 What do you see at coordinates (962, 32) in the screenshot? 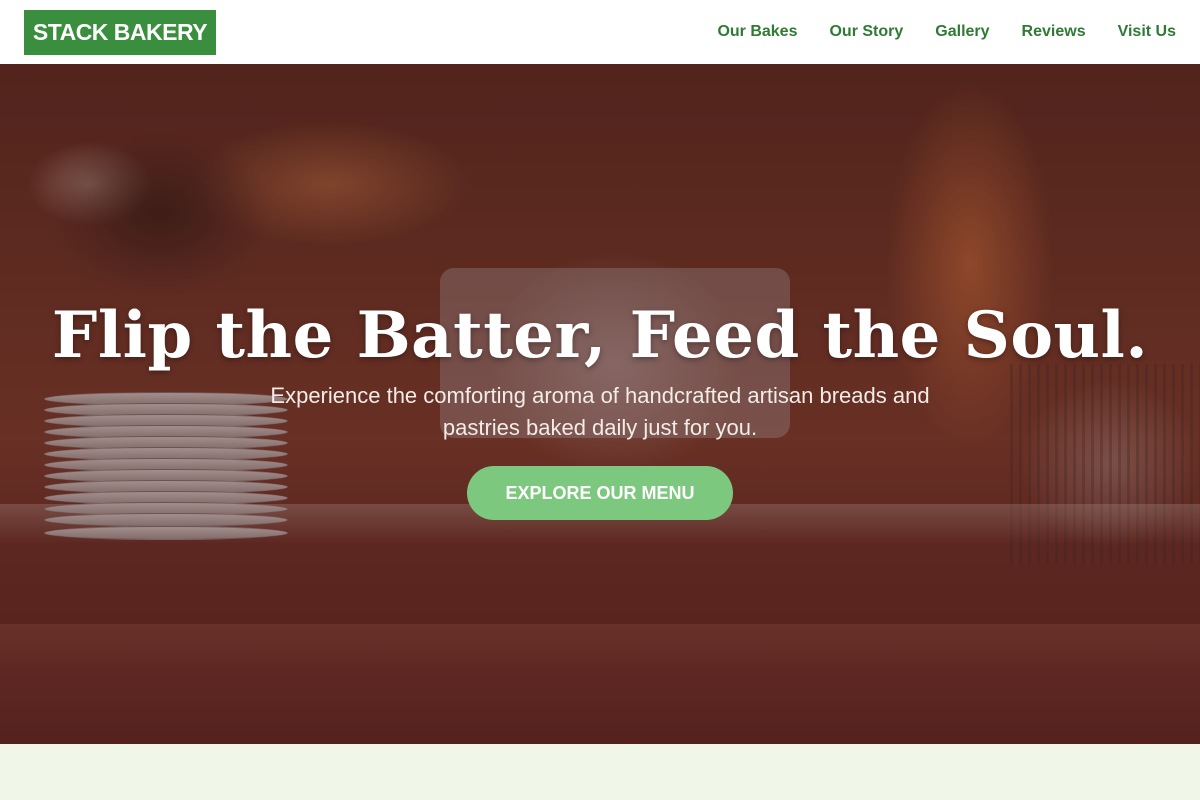
I see `nav-gallery: Gallery` at bounding box center [962, 32].